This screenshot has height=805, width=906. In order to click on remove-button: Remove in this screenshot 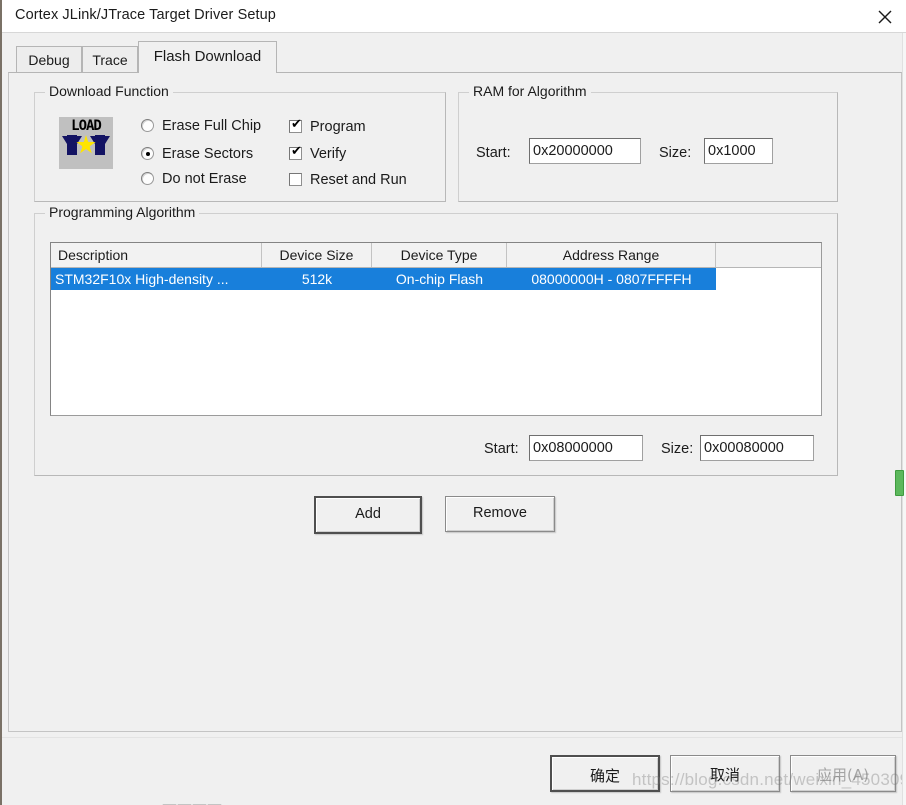, I will do `click(500, 514)`.